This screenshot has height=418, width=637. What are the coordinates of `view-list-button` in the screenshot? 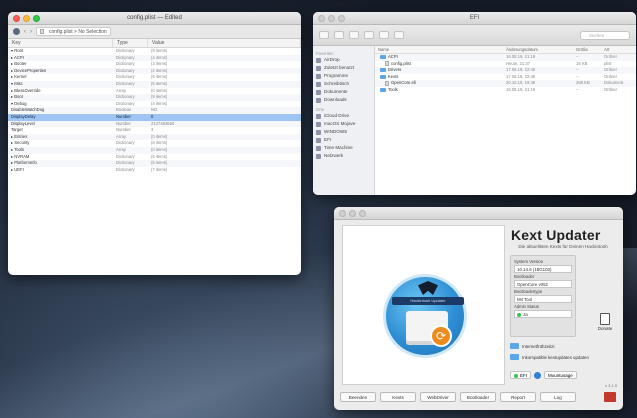 It's located at (369, 35).